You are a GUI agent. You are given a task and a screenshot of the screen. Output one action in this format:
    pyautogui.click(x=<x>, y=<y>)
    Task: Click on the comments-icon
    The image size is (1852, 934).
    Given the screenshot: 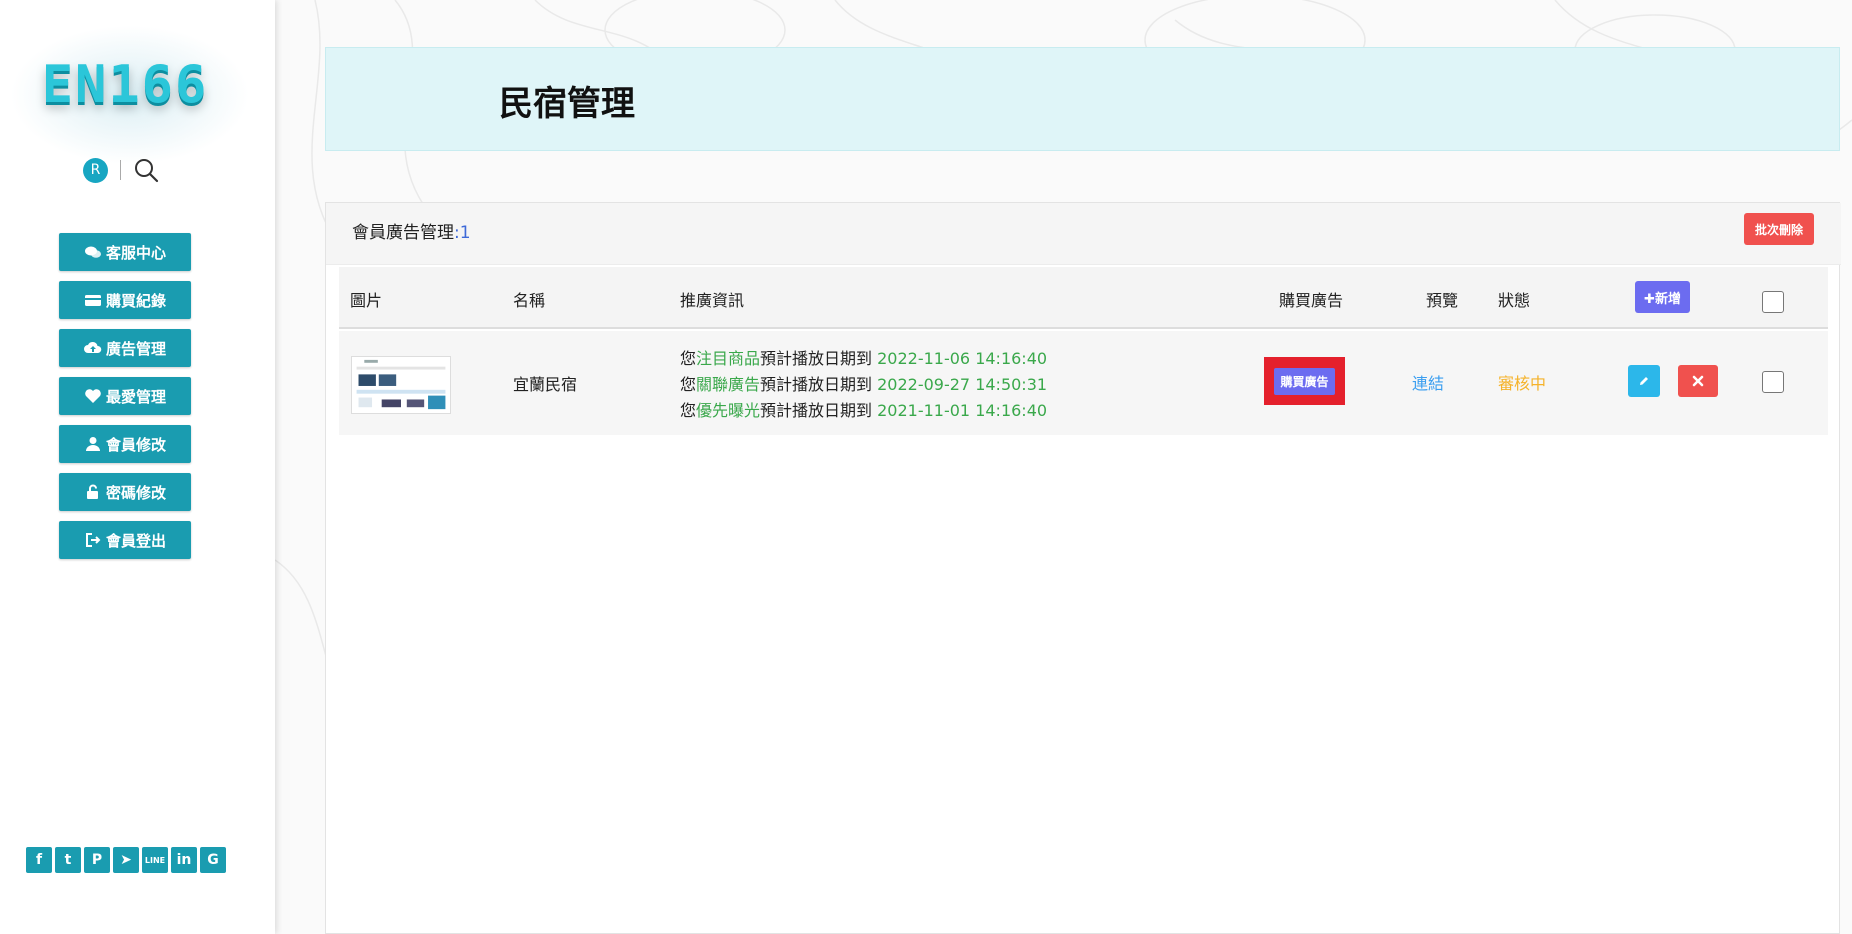 What is the action you would take?
    pyautogui.click(x=92, y=252)
    